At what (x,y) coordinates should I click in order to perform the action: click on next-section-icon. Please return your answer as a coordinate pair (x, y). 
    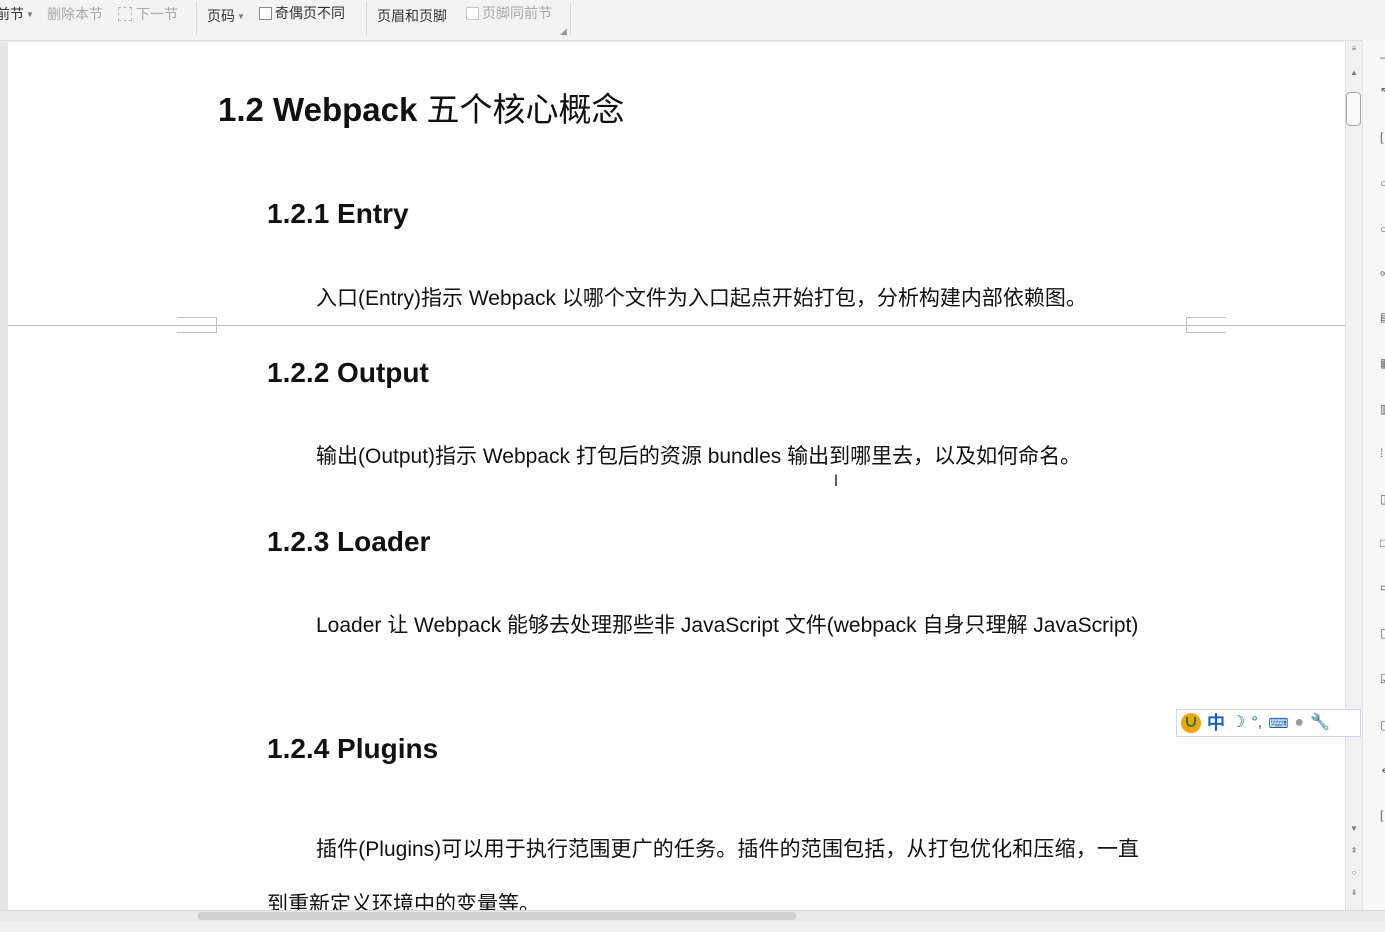
    Looking at the image, I should click on (125, 14).